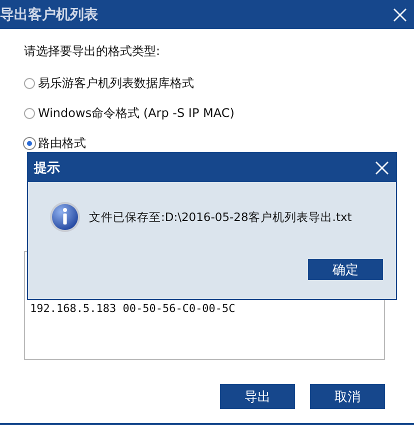 The image size is (414, 425). What do you see at coordinates (345, 269) in the screenshot?
I see `ok-button: 确定` at bounding box center [345, 269].